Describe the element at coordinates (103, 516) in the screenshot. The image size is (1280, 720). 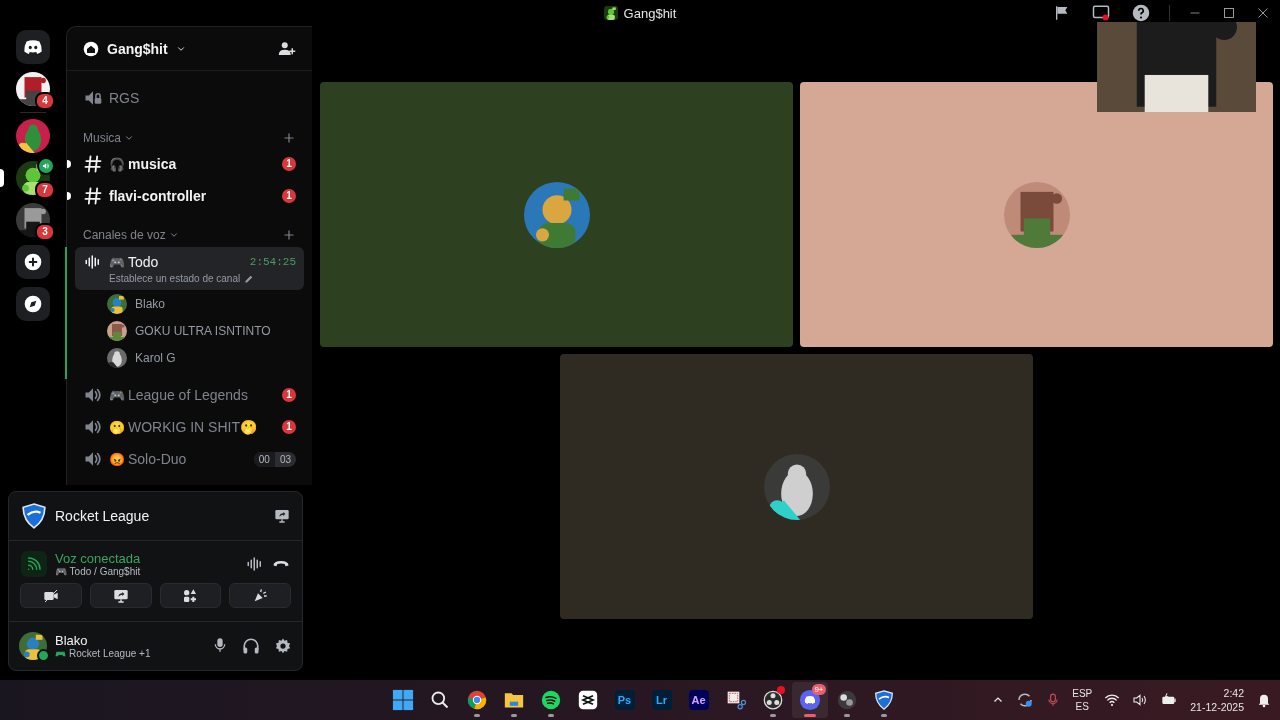
I see `activity-name: Rocket League` at that location.